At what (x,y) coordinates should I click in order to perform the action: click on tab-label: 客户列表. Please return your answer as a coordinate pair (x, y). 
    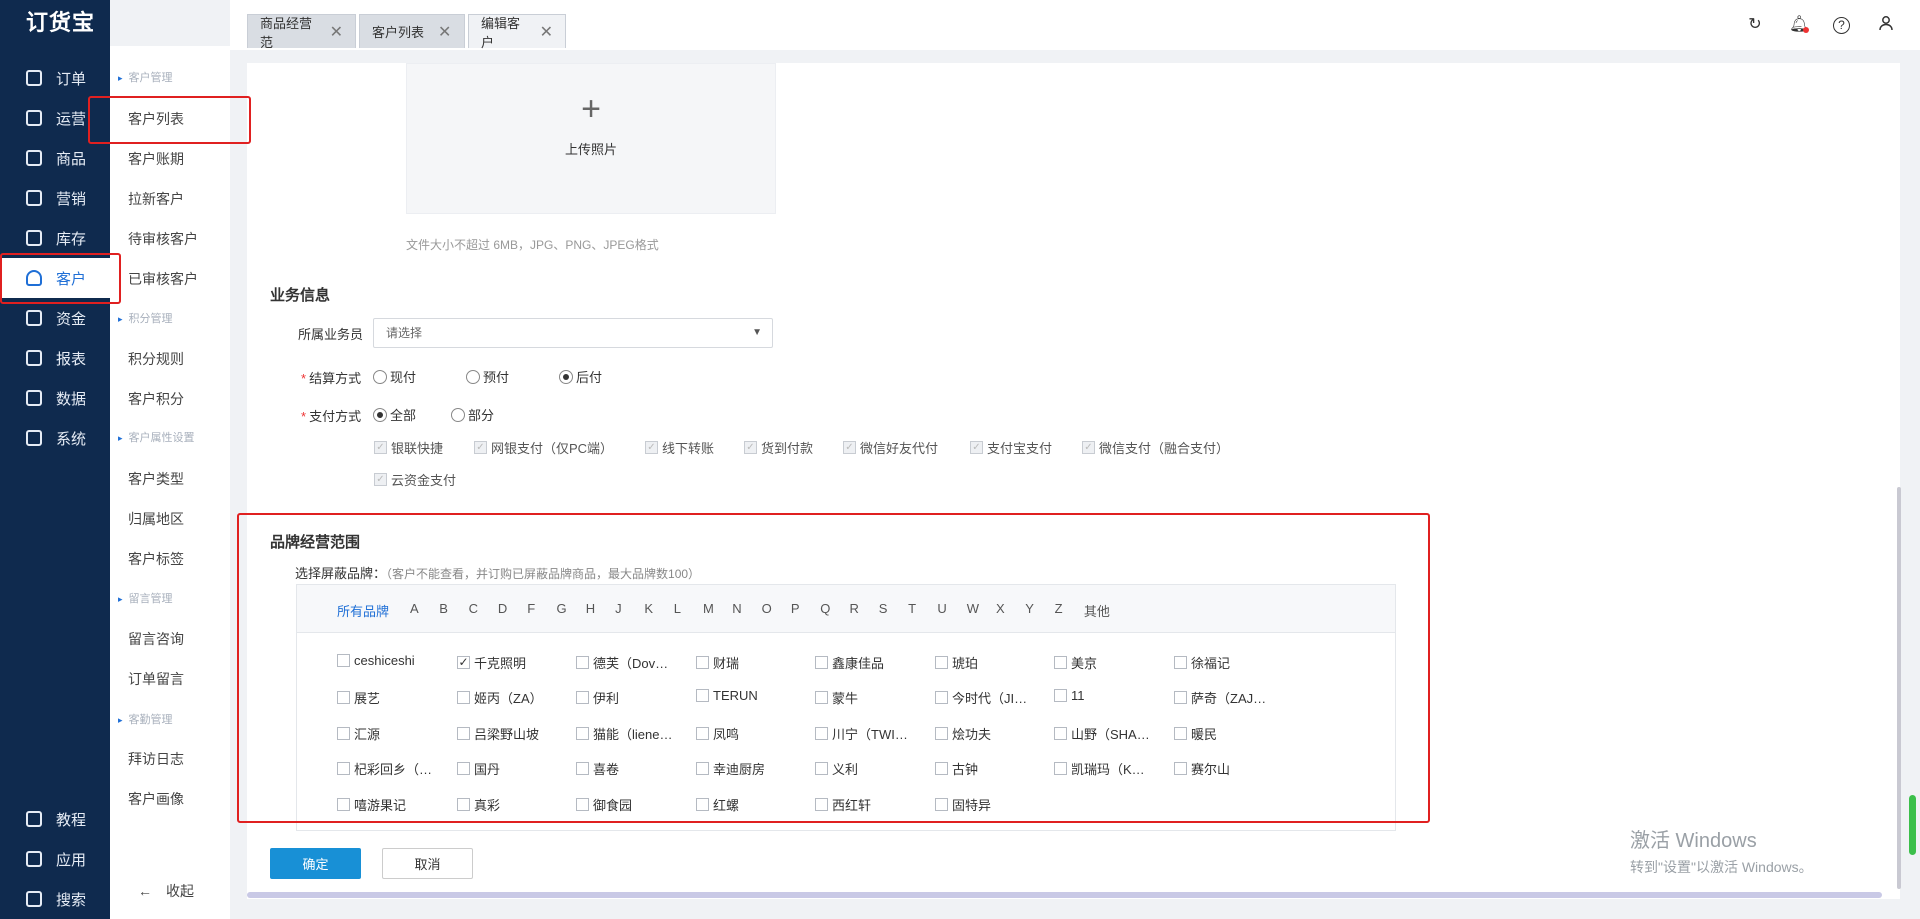
    Looking at the image, I should click on (398, 32).